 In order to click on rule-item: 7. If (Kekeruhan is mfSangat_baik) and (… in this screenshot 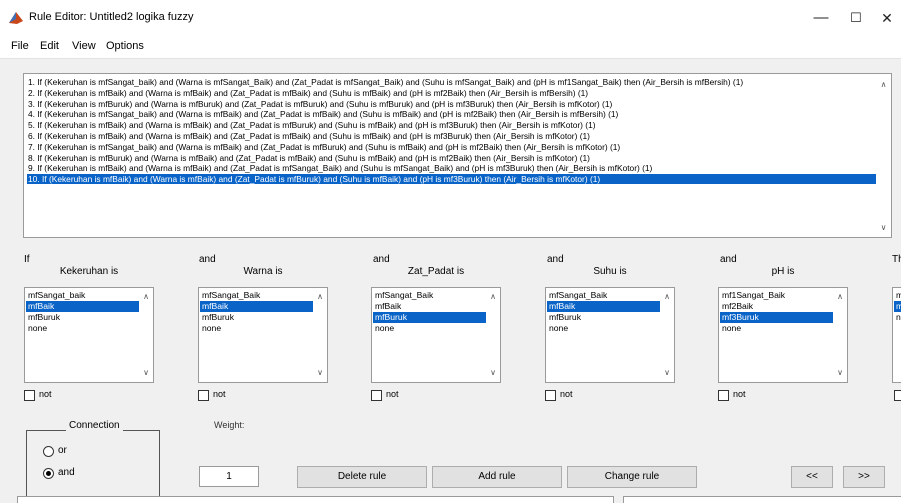, I will do `click(452, 147)`.